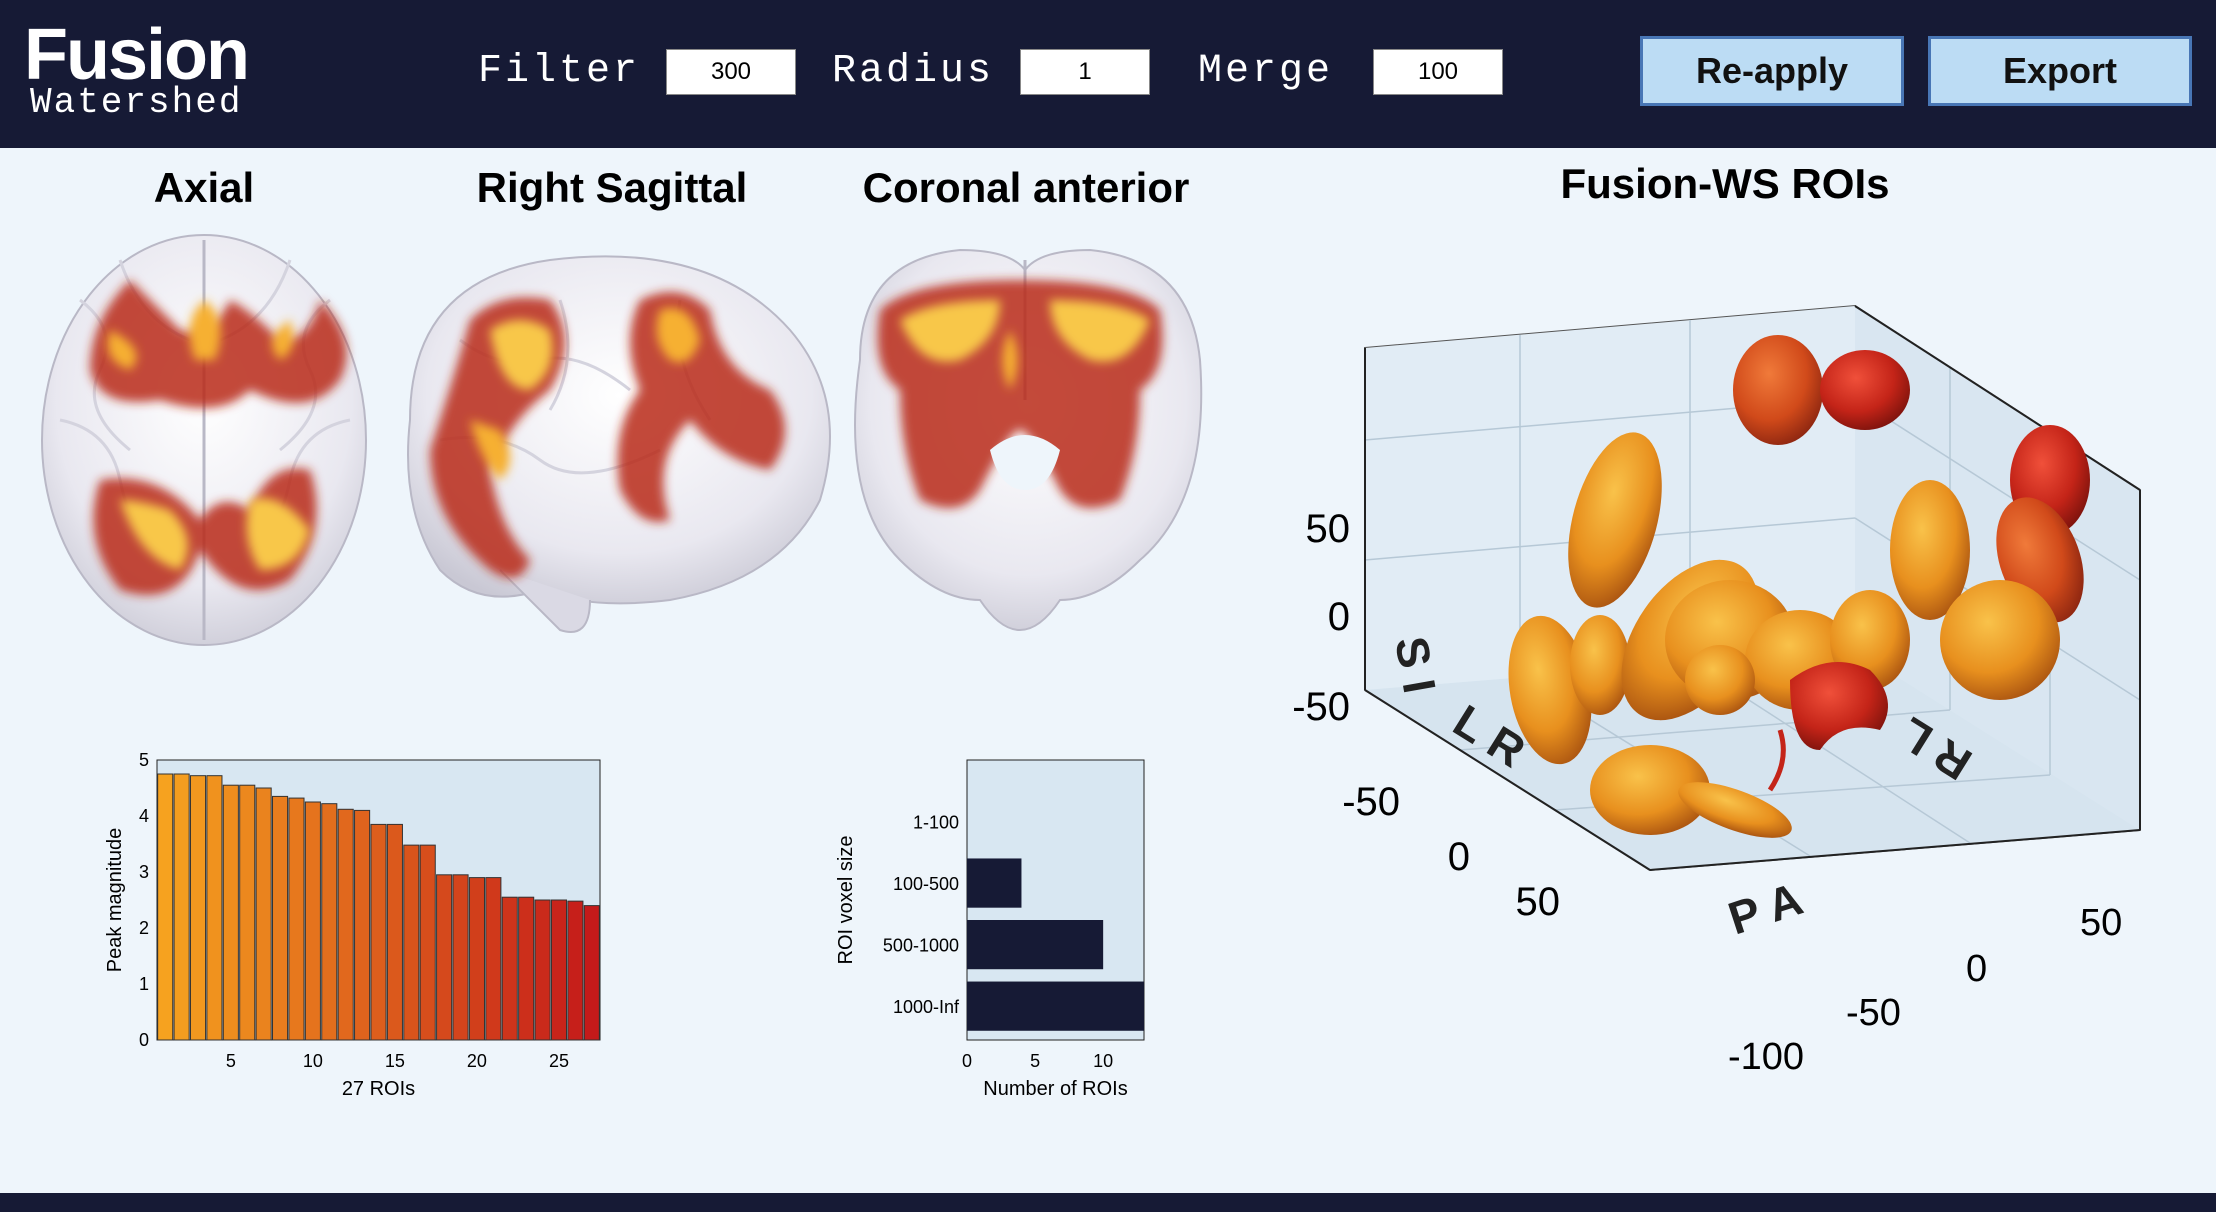 The width and height of the screenshot is (2216, 1212). I want to click on x-tick-0: 0, so click(1459, 857).